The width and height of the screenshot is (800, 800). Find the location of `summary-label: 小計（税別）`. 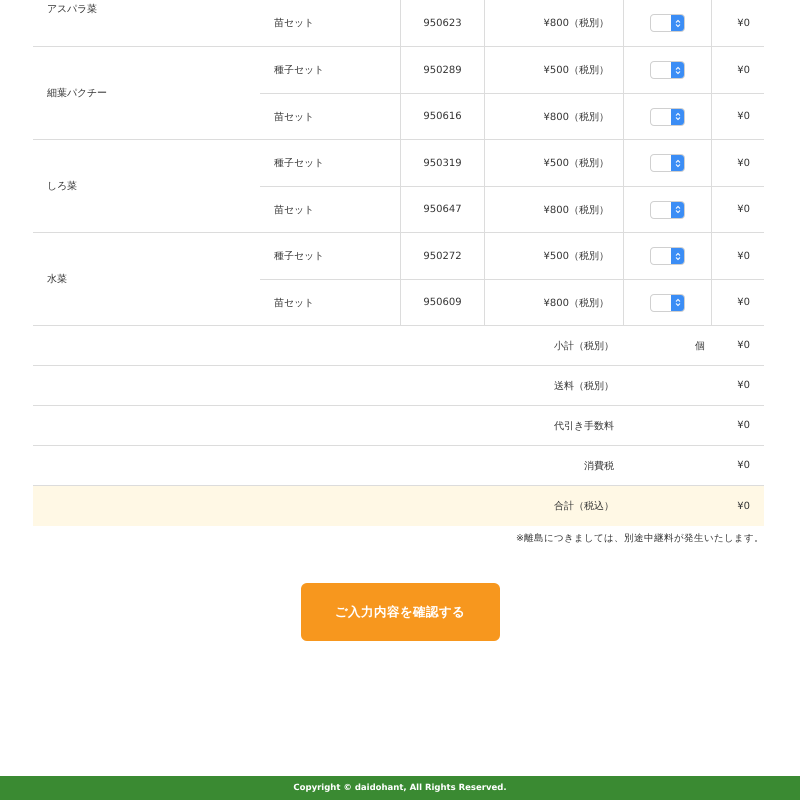

summary-label: 小計（税別） is located at coordinates (583, 346).